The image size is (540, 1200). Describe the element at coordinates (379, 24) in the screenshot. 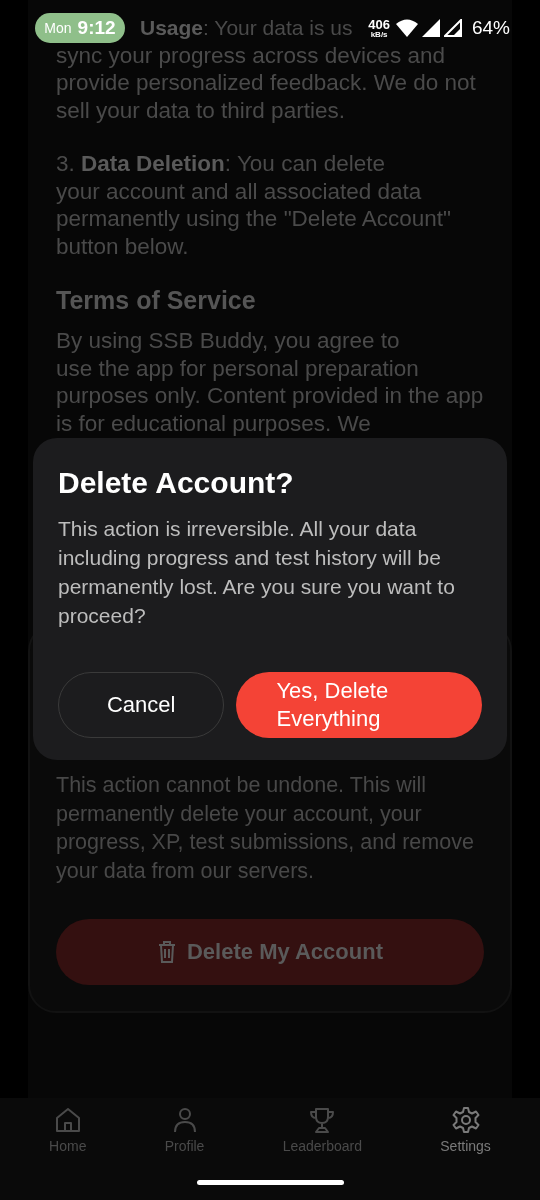

I see `network-speed: 406` at that location.